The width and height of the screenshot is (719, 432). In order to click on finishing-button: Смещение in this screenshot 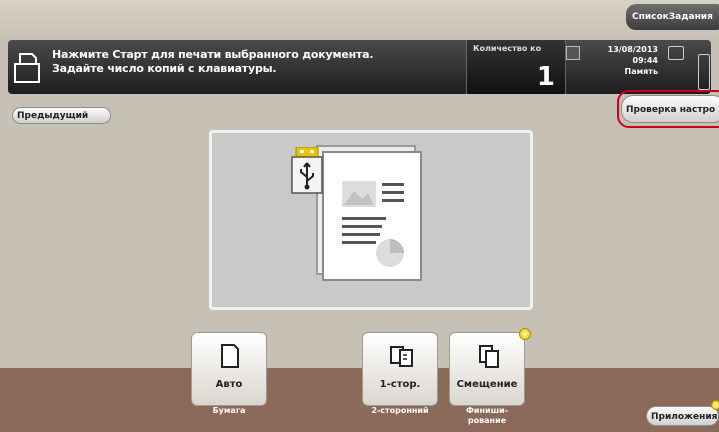, I will do `click(487, 369)`.